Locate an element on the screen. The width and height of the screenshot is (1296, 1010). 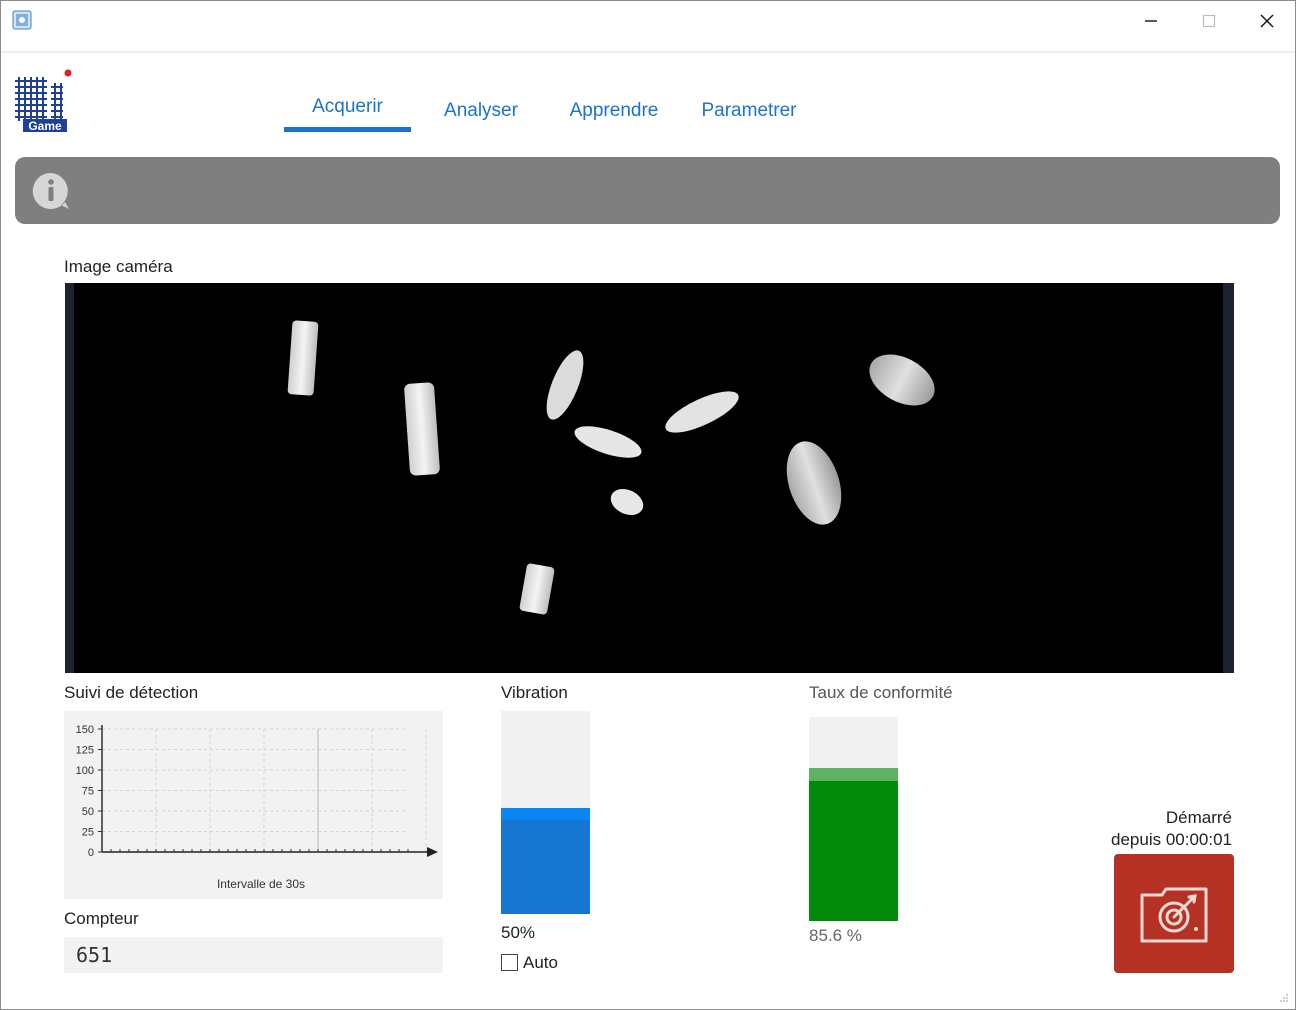
title-separator is located at coordinates (648, 52).